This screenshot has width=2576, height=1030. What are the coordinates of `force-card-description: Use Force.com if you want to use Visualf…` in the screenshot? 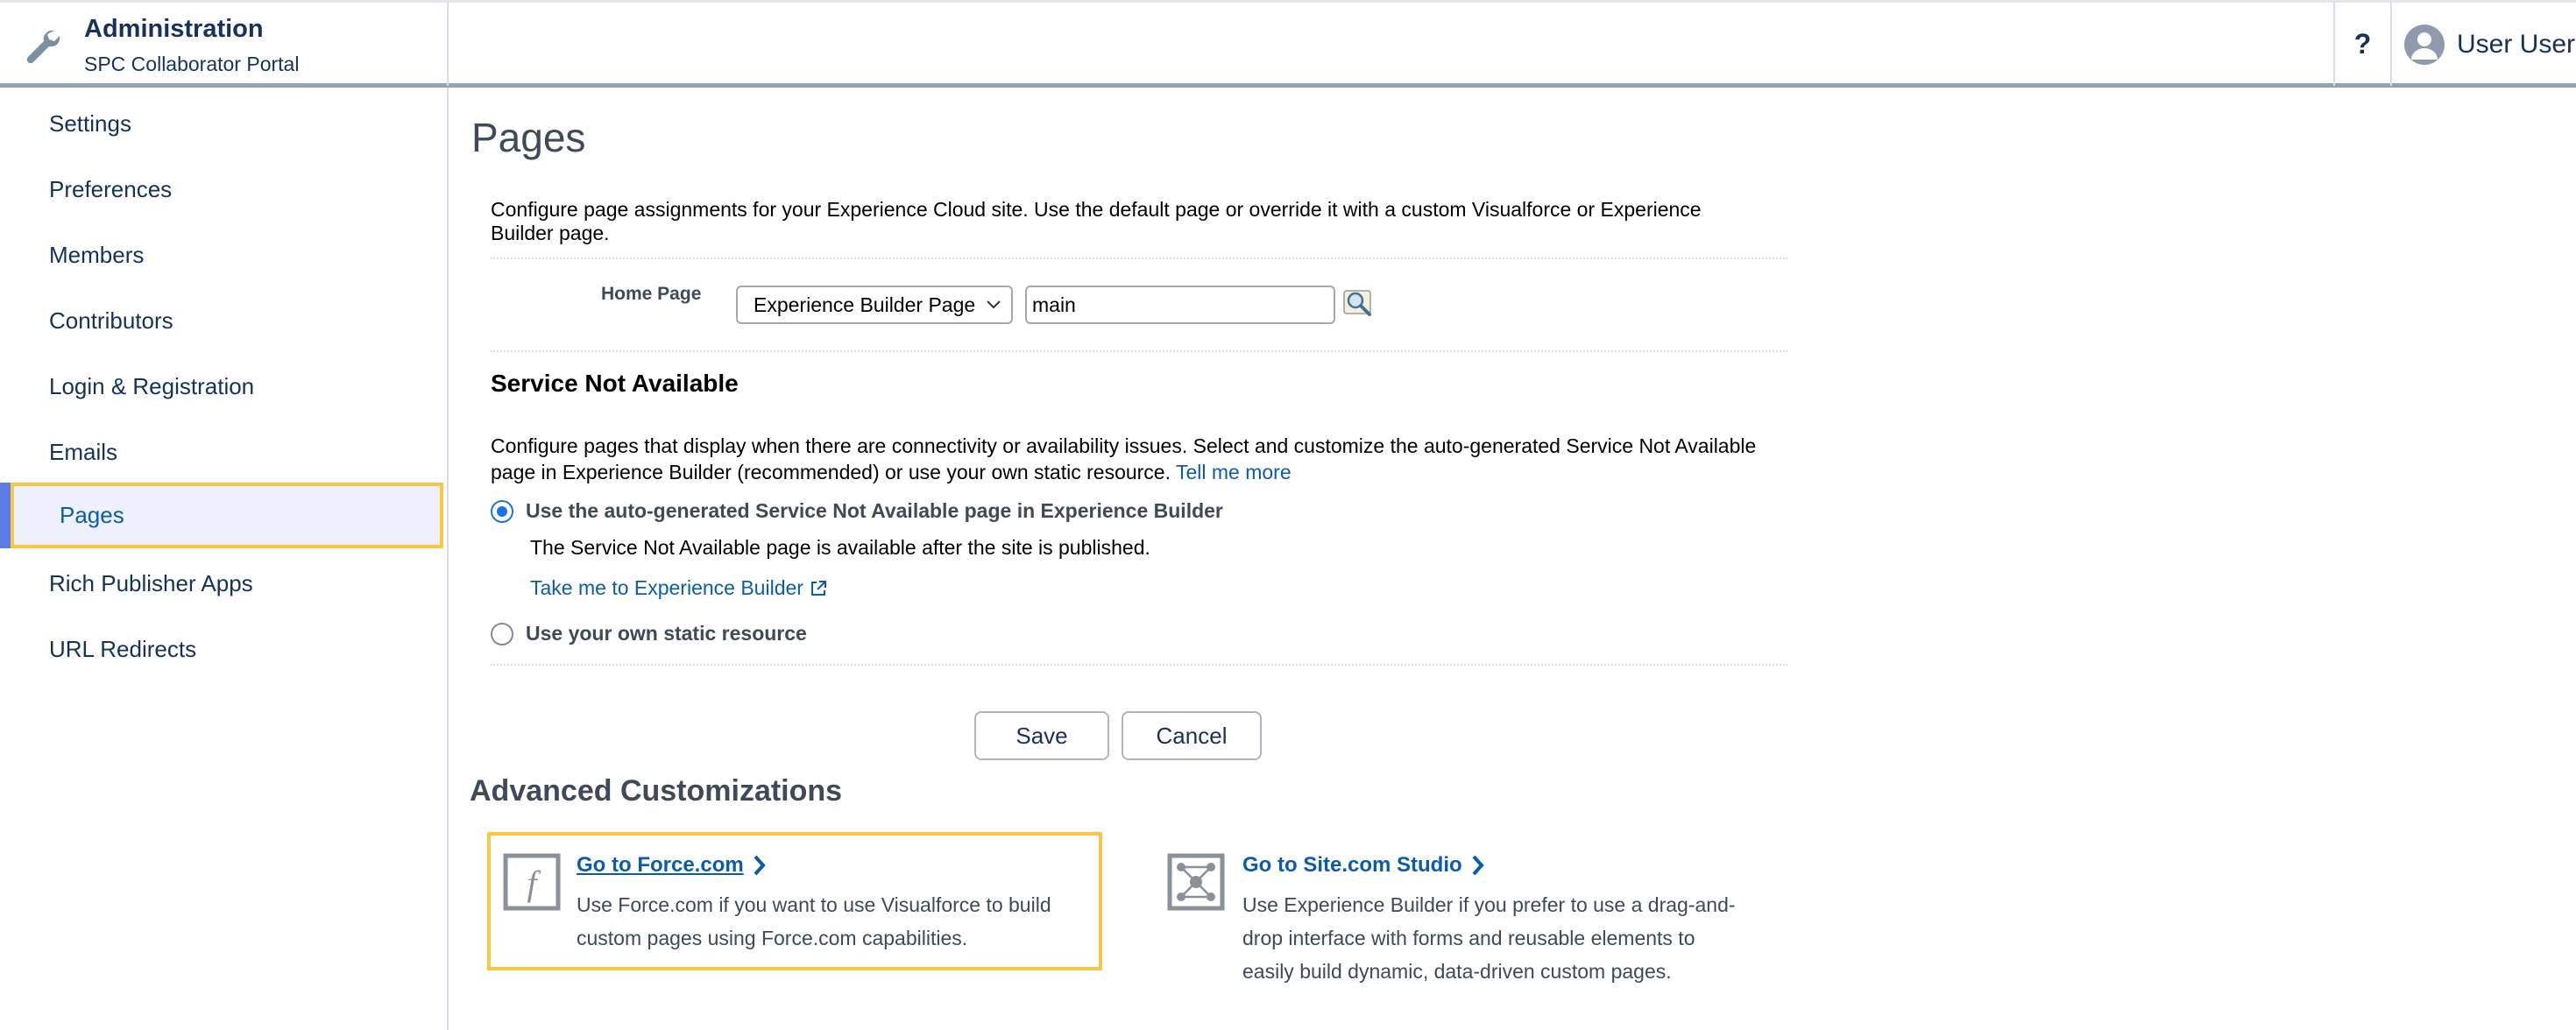 It's located at (814, 921).